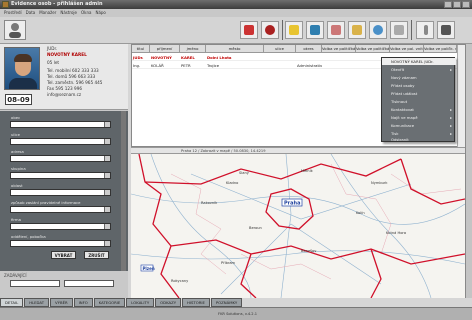 The height and width of the screenshot is (320, 472). Describe the element at coordinates (235, 48) in the screenshot. I see `col-mesto: město` at that location.